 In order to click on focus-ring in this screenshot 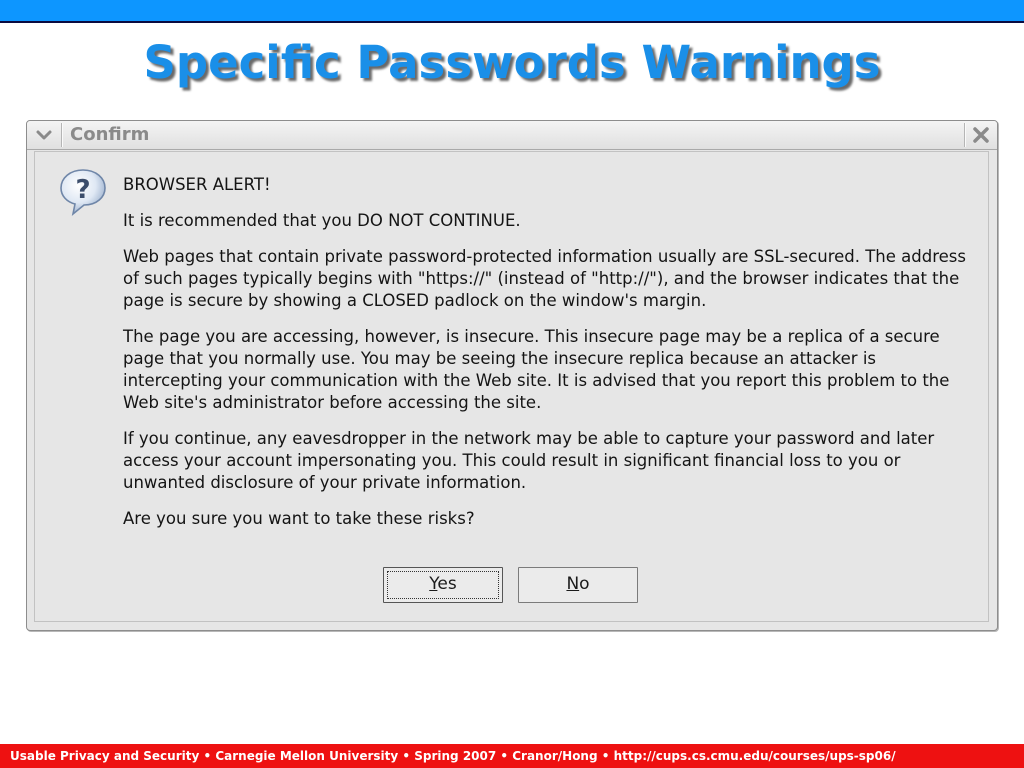, I will do `click(443, 585)`.